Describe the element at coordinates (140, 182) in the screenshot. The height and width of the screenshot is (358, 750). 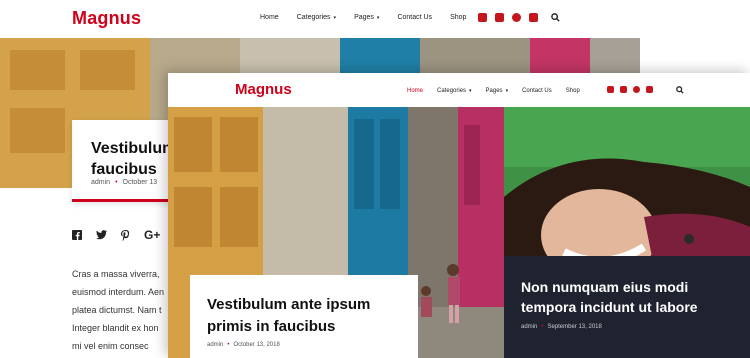
I see `post-date: October 13` at that location.